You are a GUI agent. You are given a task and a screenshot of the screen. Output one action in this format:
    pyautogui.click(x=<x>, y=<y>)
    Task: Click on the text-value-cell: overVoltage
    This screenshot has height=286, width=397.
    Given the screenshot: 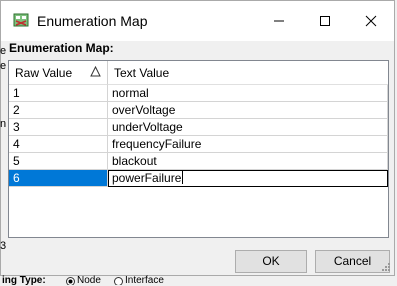 What is the action you would take?
    pyautogui.click(x=248, y=110)
    